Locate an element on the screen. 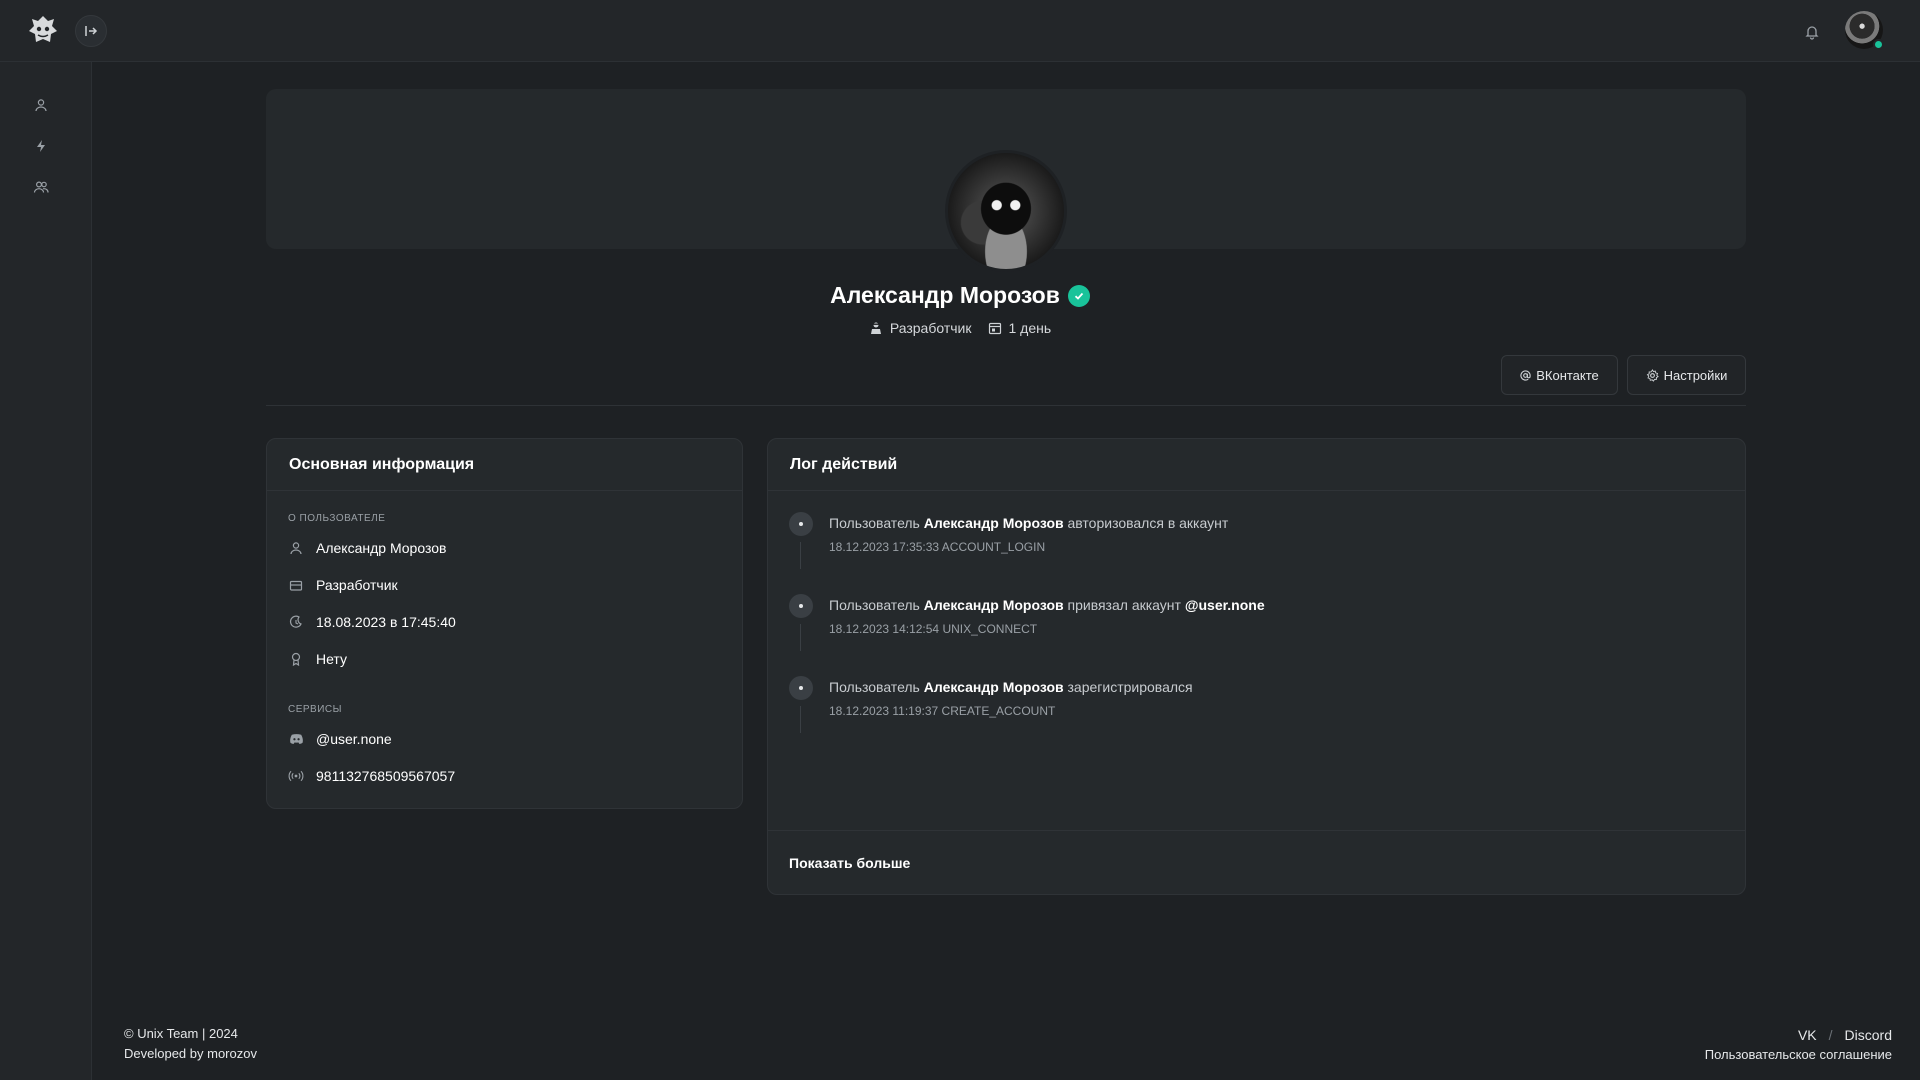  info-award-value: Нету is located at coordinates (332, 659).